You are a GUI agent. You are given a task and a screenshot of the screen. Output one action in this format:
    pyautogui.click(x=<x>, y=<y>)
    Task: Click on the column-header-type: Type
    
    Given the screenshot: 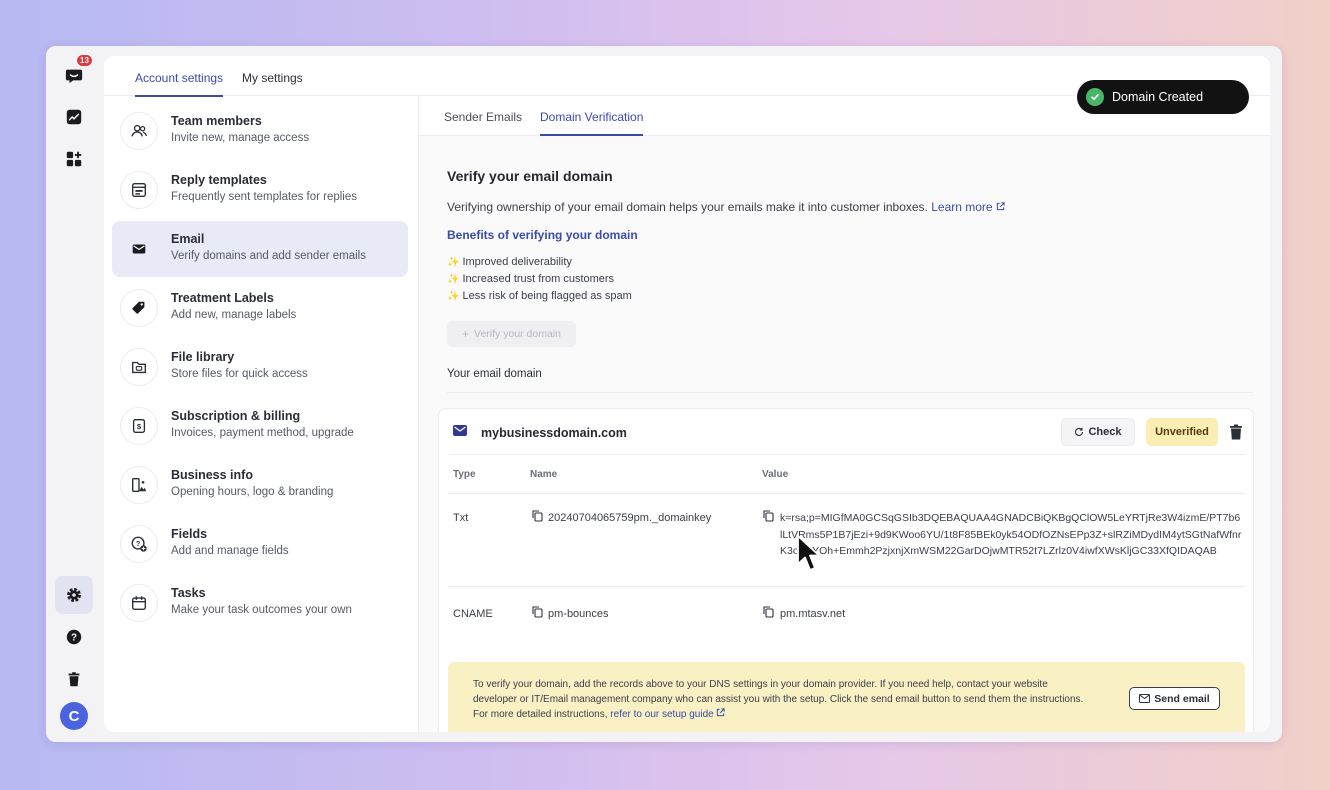 What is the action you would take?
    pyautogui.click(x=464, y=474)
    